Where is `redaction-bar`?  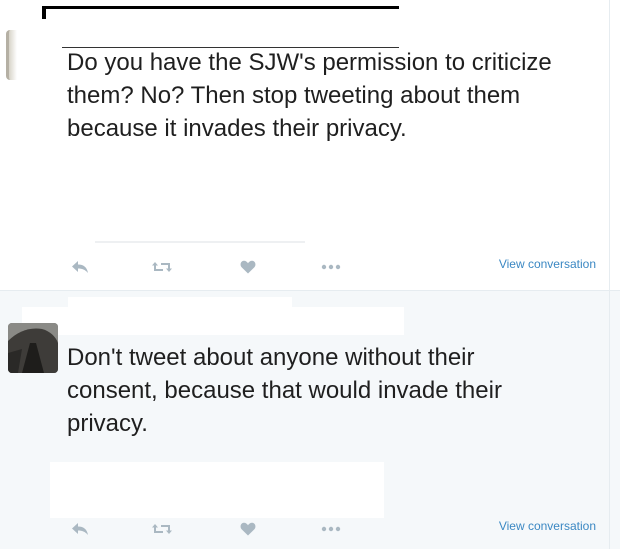
redaction-bar is located at coordinates (220, 7).